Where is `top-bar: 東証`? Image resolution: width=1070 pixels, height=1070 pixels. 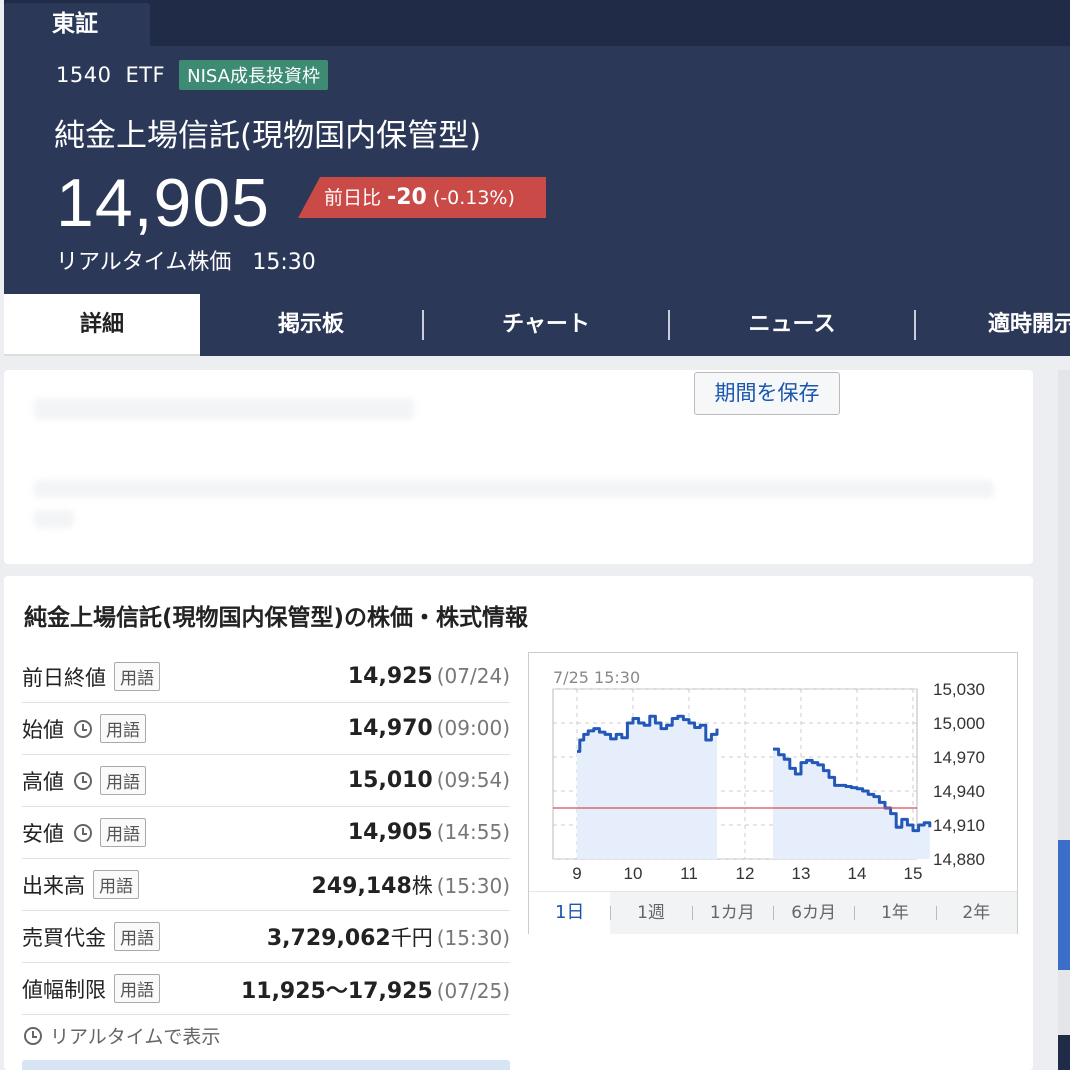 top-bar: 東証 is located at coordinates (537, 23).